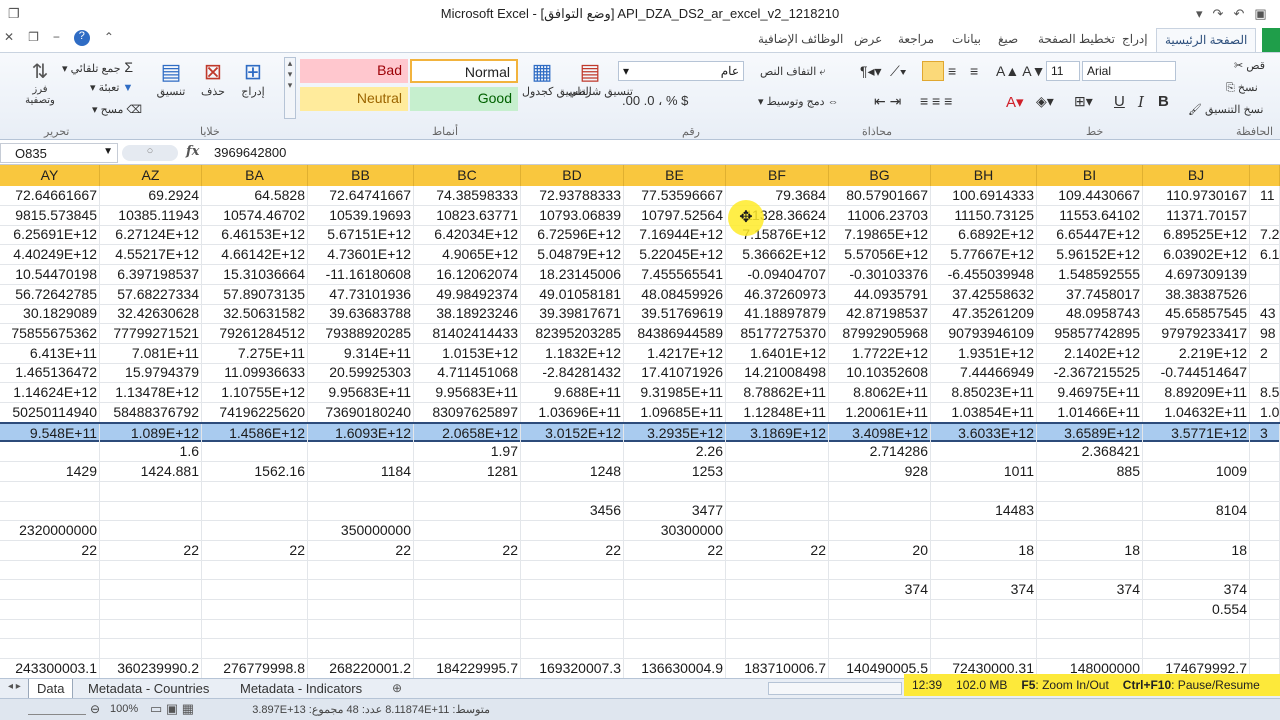 This screenshot has height=720, width=1280. What do you see at coordinates (361, 216) in the screenshot?
I see `cell: 10539.19693` at bounding box center [361, 216].